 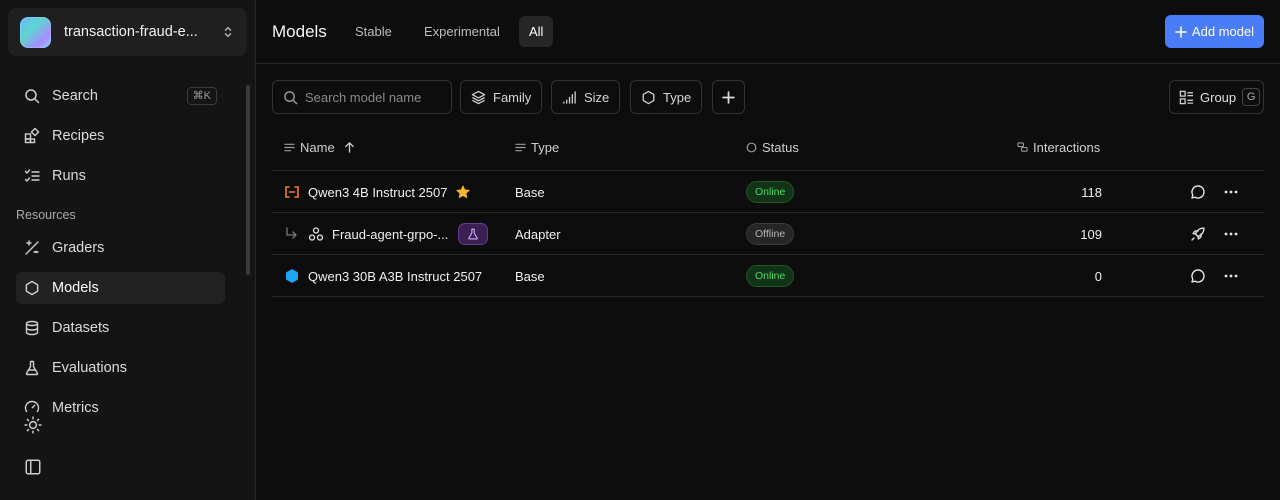 I want to click on signal-bars-icon, so click(x=569, y=97).